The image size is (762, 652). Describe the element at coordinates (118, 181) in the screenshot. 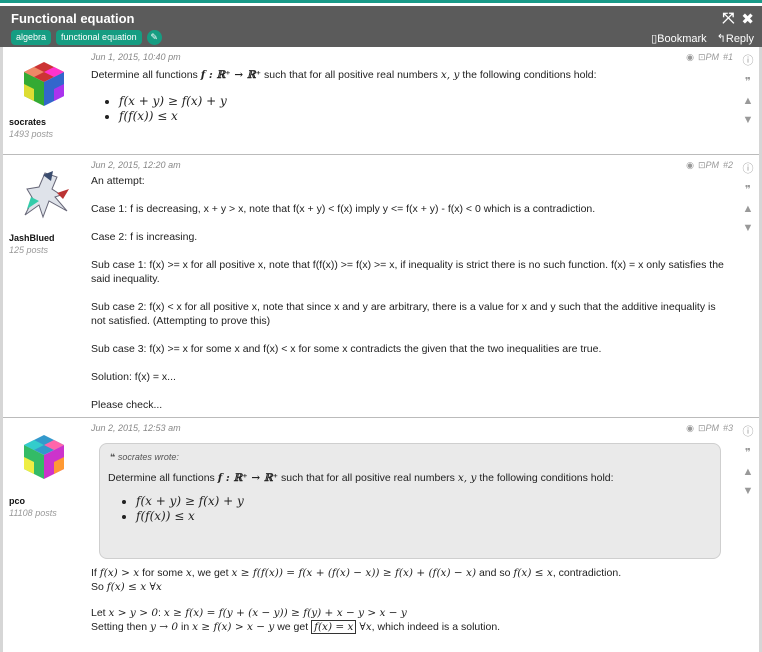

I see `paragraph: An attempt:` at that location.